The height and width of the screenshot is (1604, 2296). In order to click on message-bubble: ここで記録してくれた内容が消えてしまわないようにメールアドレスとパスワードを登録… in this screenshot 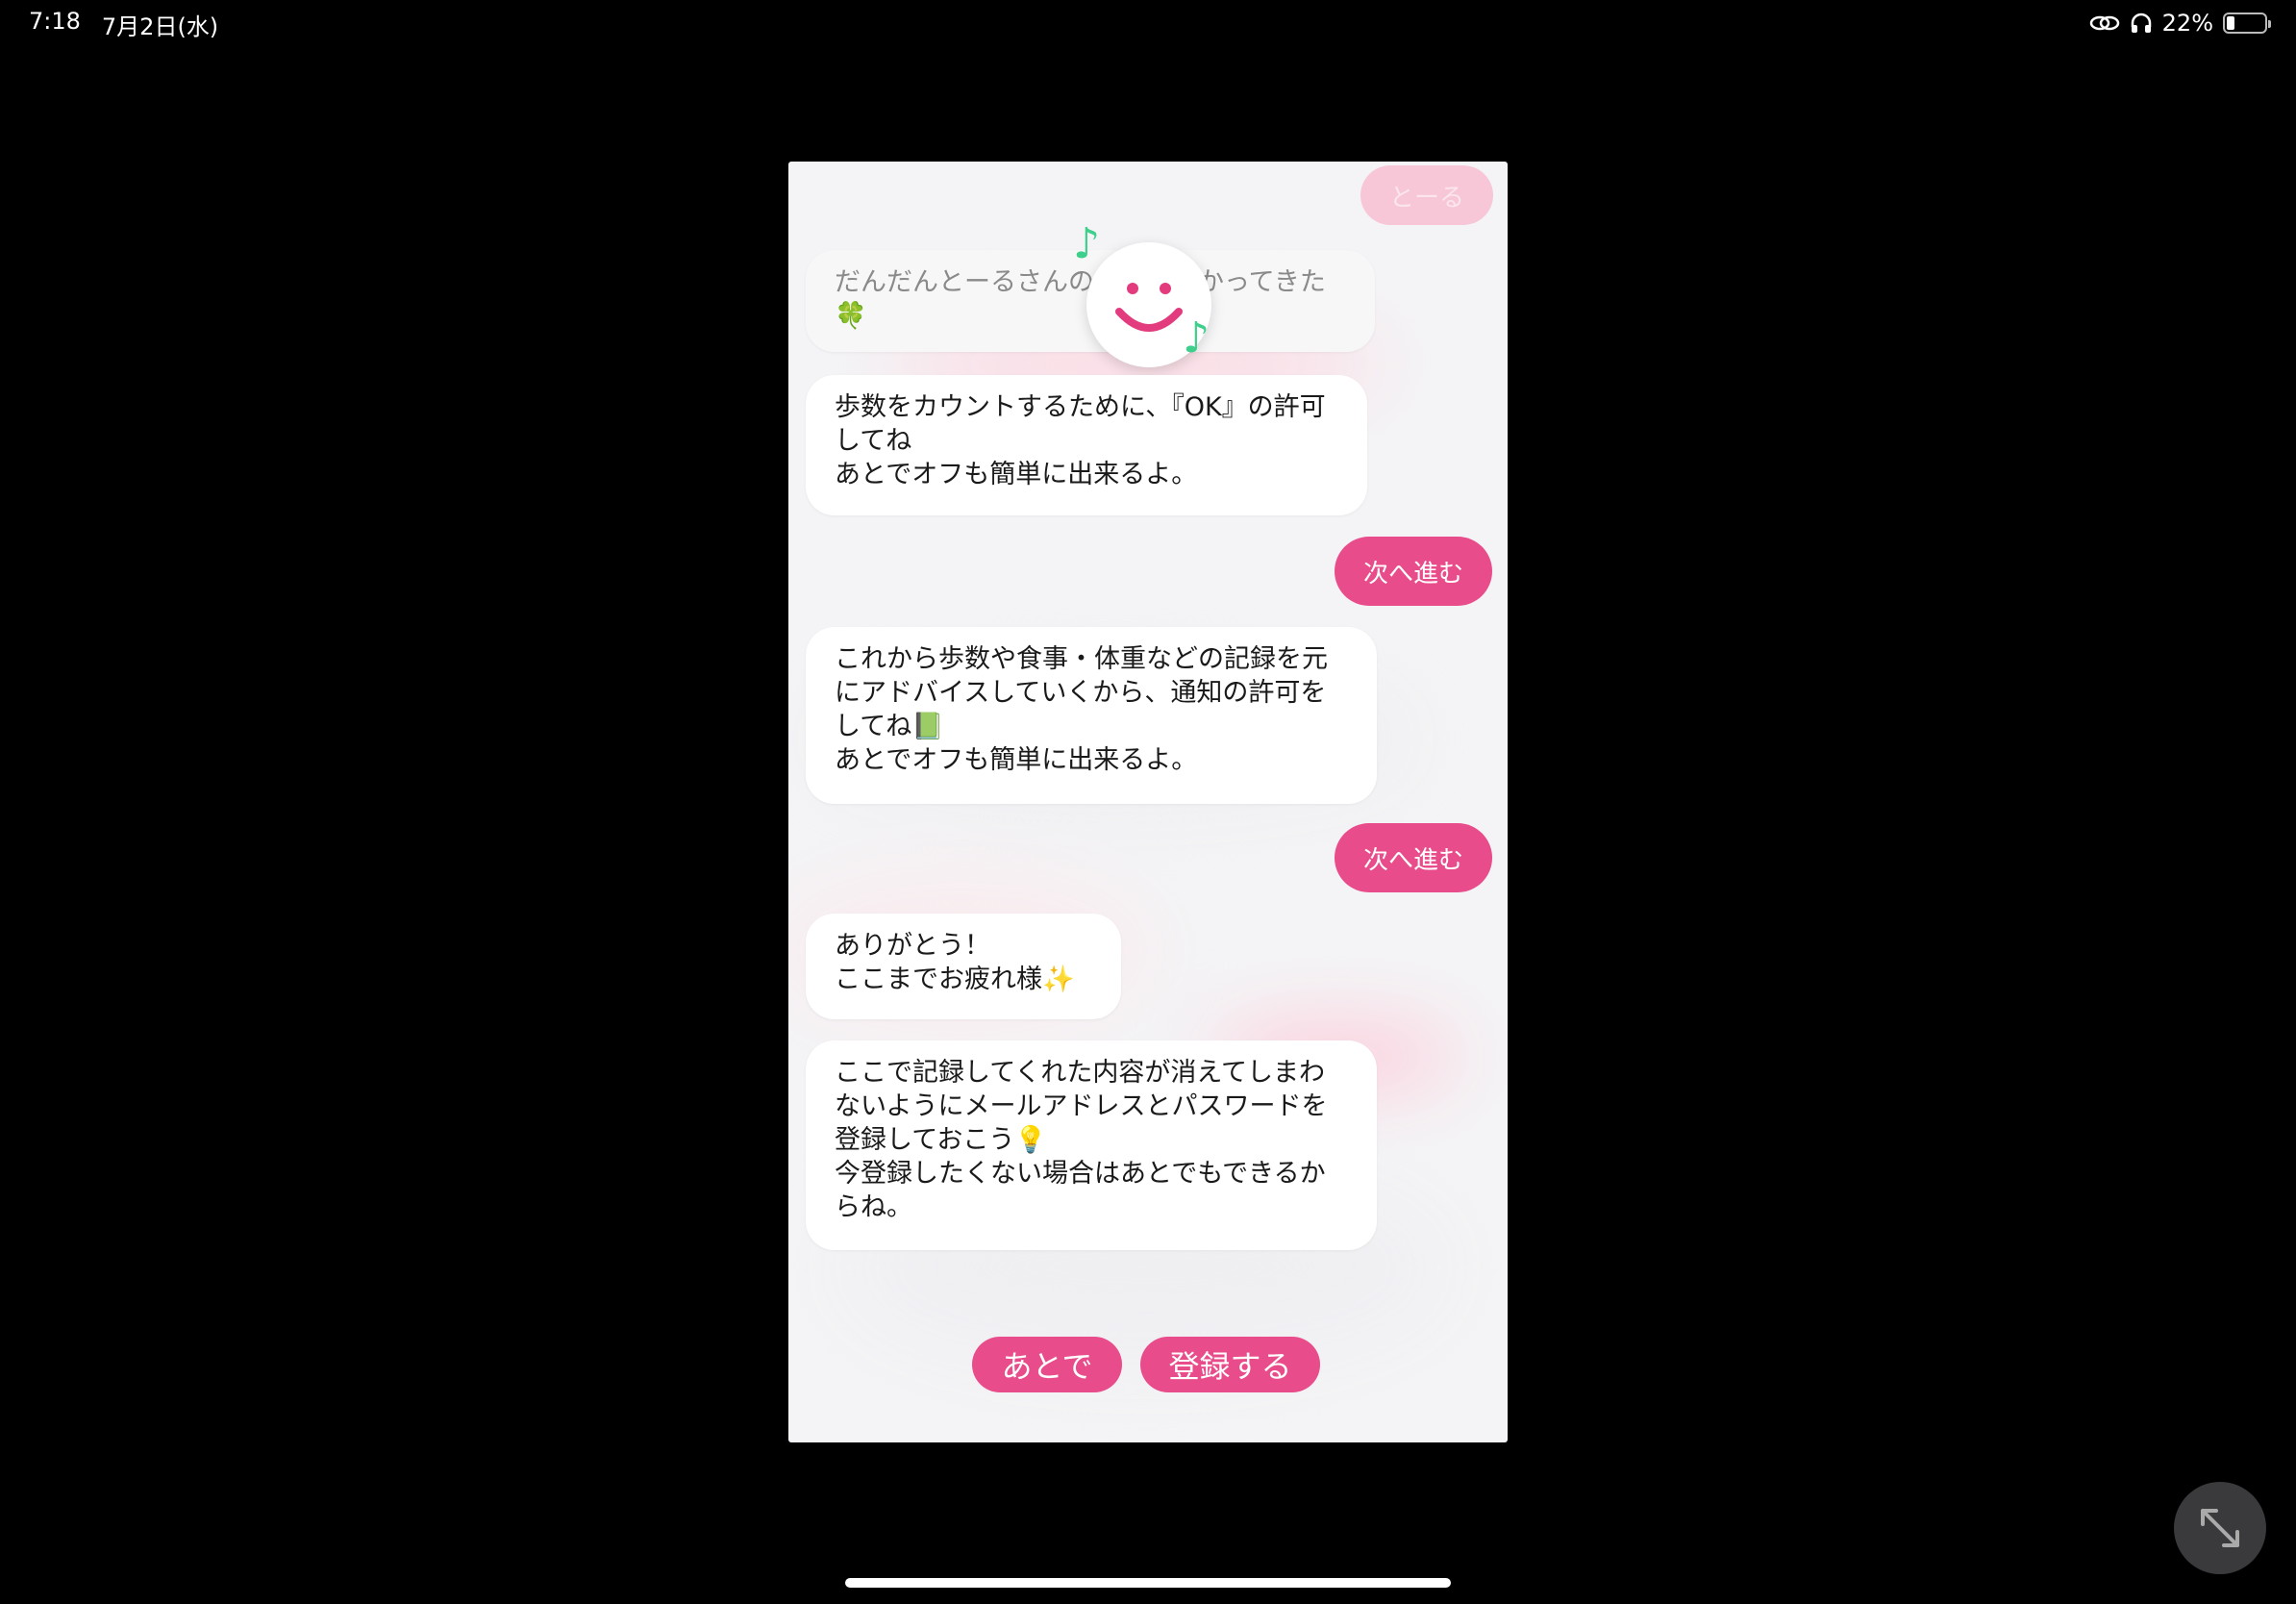, I will do `click(1091, 1145)`.